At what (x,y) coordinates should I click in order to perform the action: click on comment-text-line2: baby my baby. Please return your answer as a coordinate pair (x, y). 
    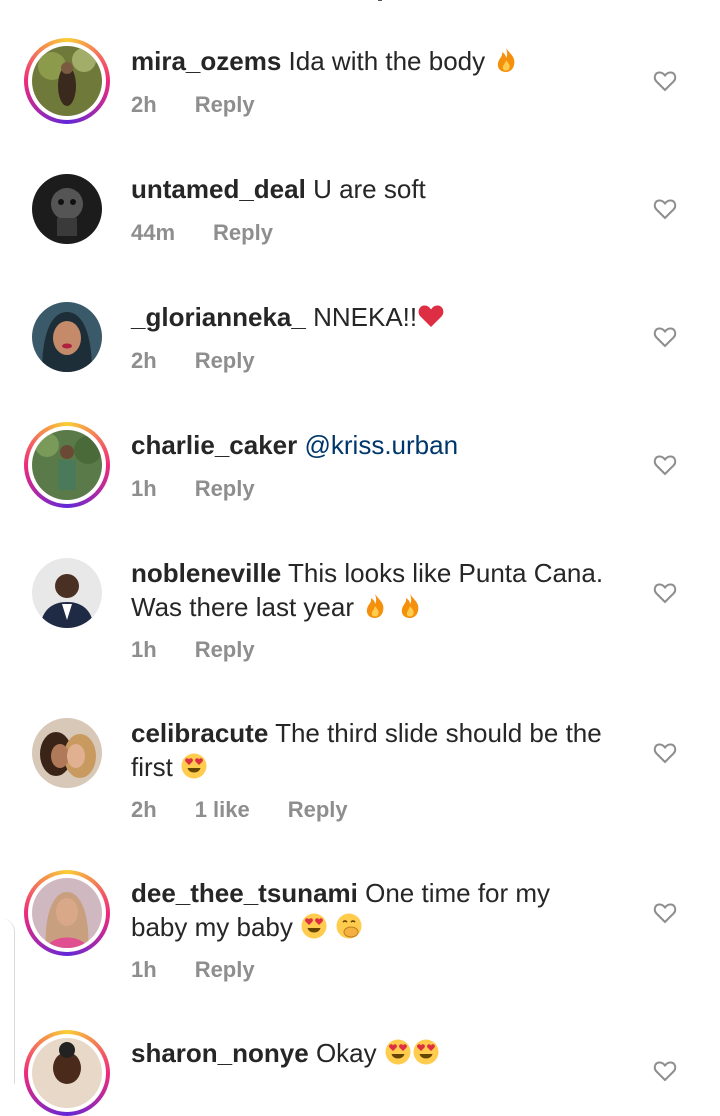
    Looking at the image, I should click on (212, 927).